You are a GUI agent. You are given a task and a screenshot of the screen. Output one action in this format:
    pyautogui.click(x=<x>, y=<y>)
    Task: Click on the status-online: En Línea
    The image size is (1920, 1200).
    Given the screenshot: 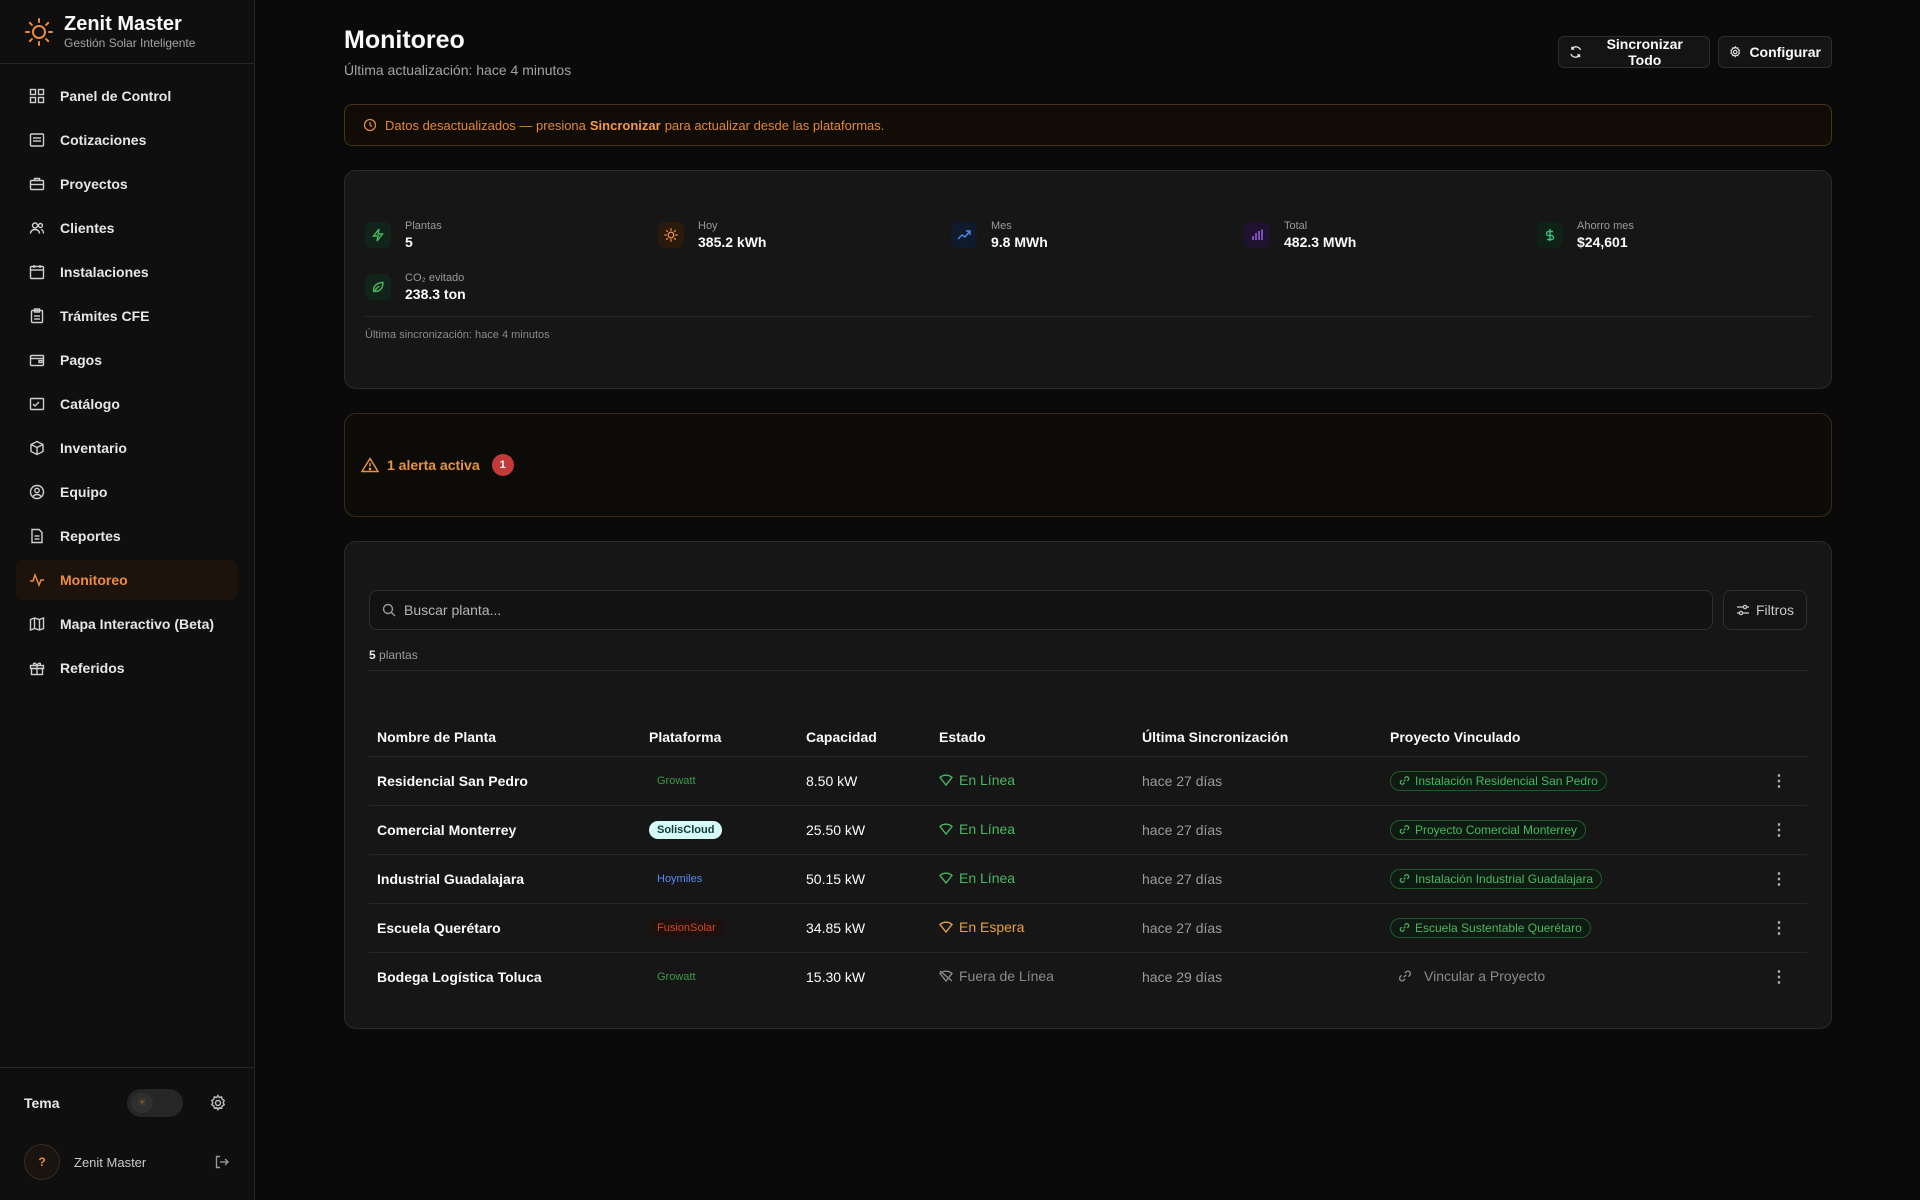 What is the action you would take?
    pyautogui.click(x=977, y=829)
    